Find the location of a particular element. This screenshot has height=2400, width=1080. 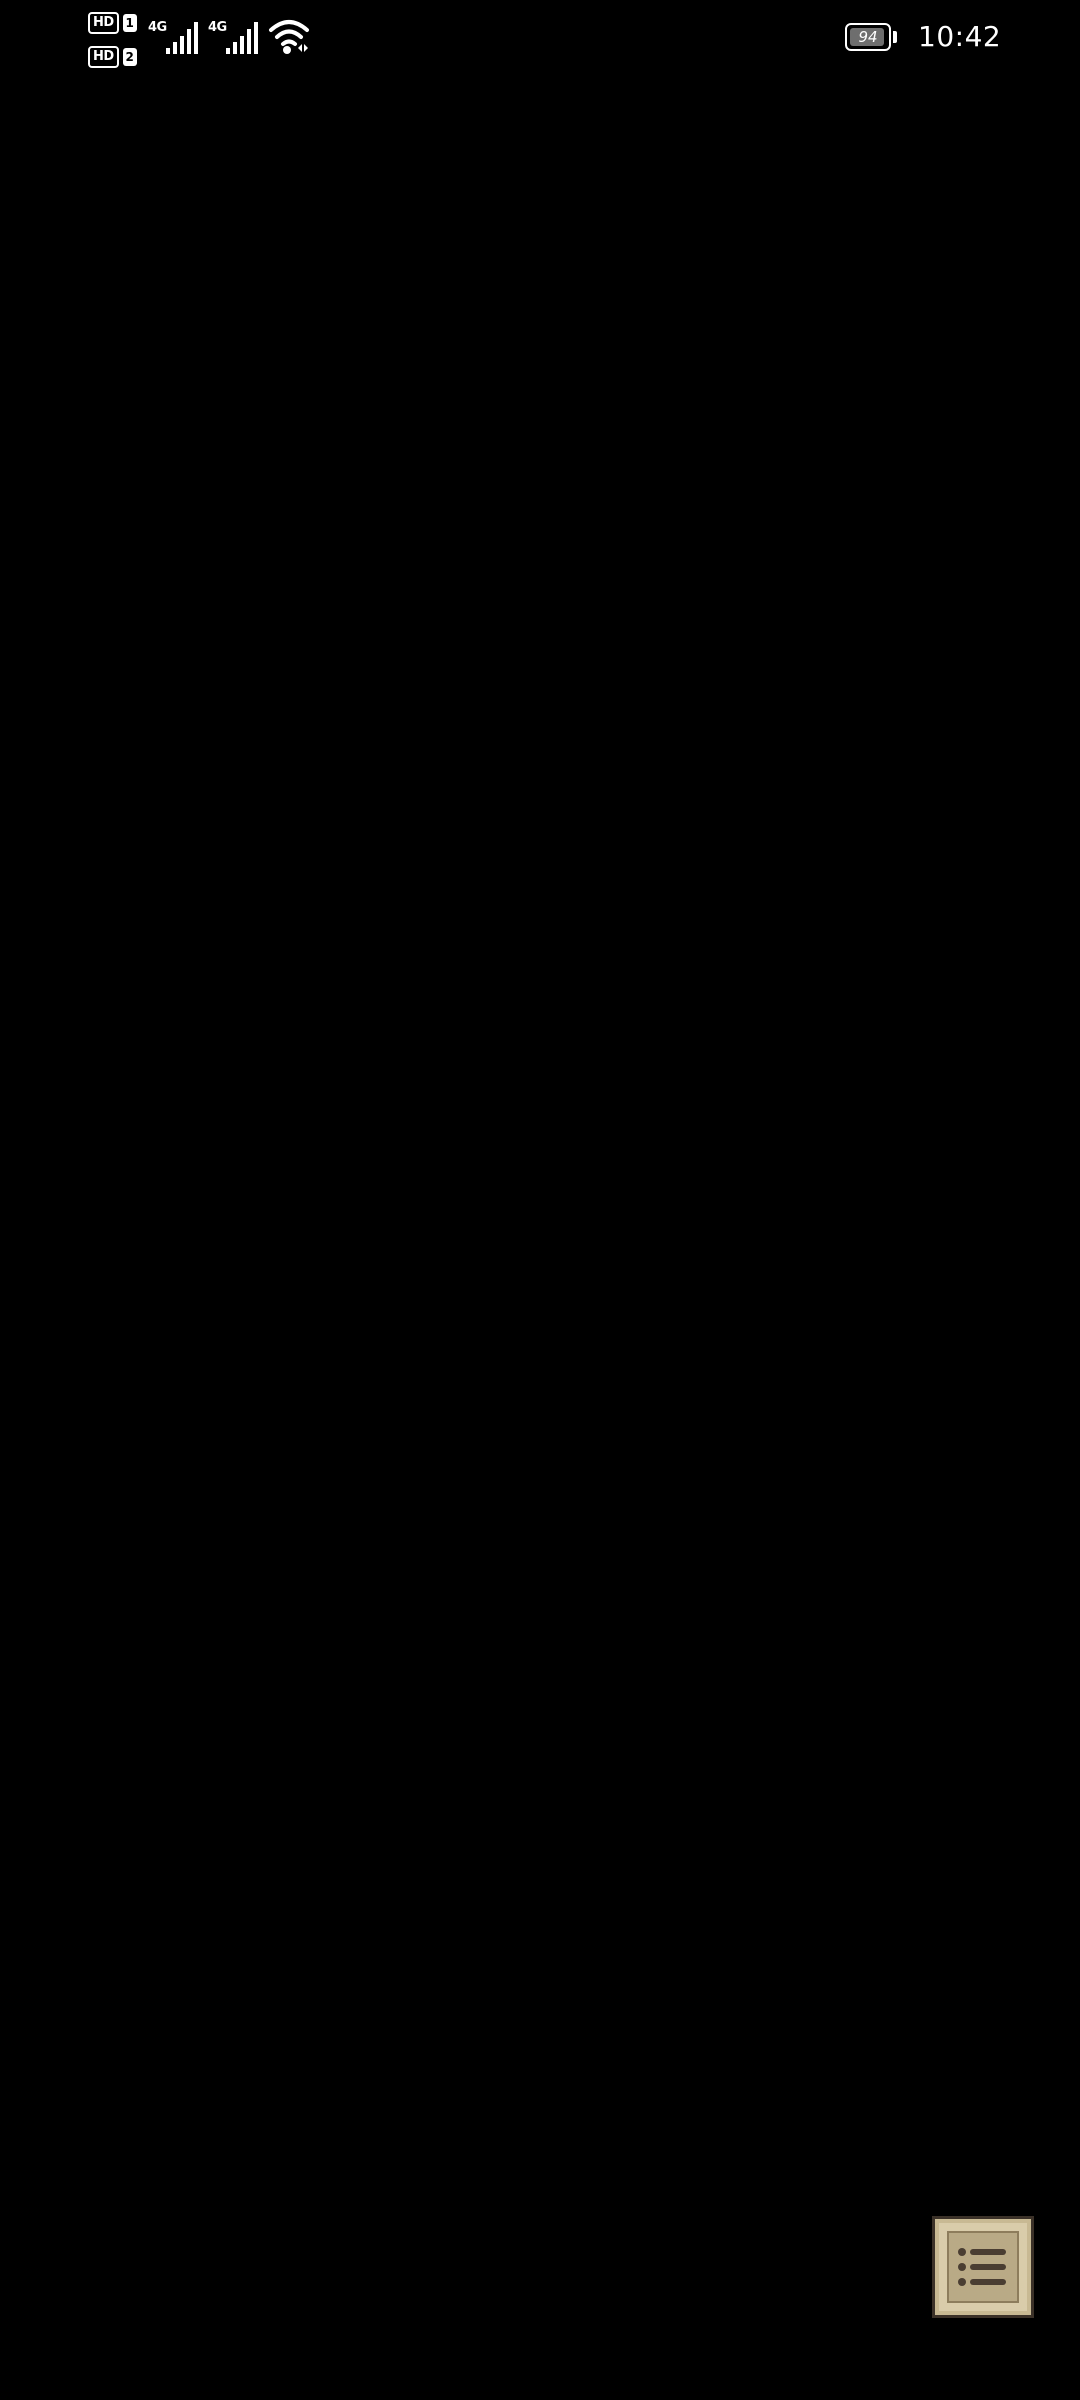

battery-icon: 94 is located at coordinates (873, 39).